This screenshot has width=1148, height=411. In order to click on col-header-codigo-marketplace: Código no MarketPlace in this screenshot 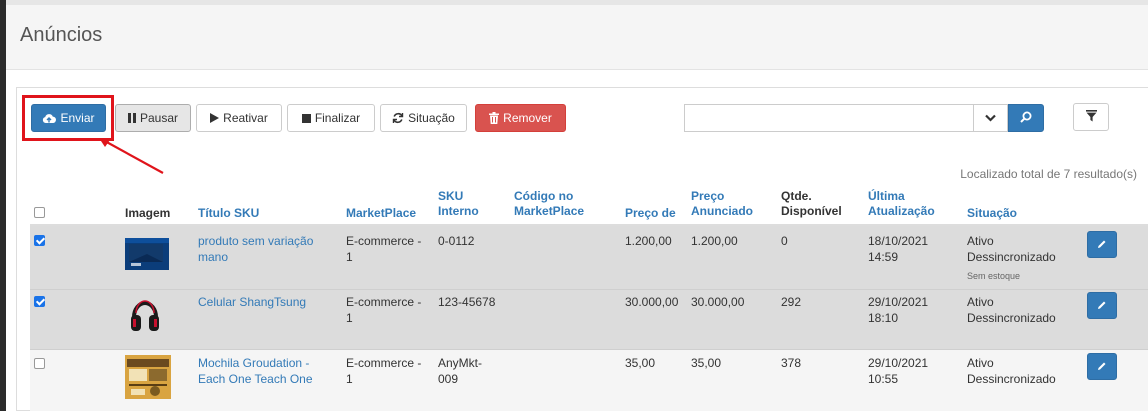, I will do `click(549, 204)`.